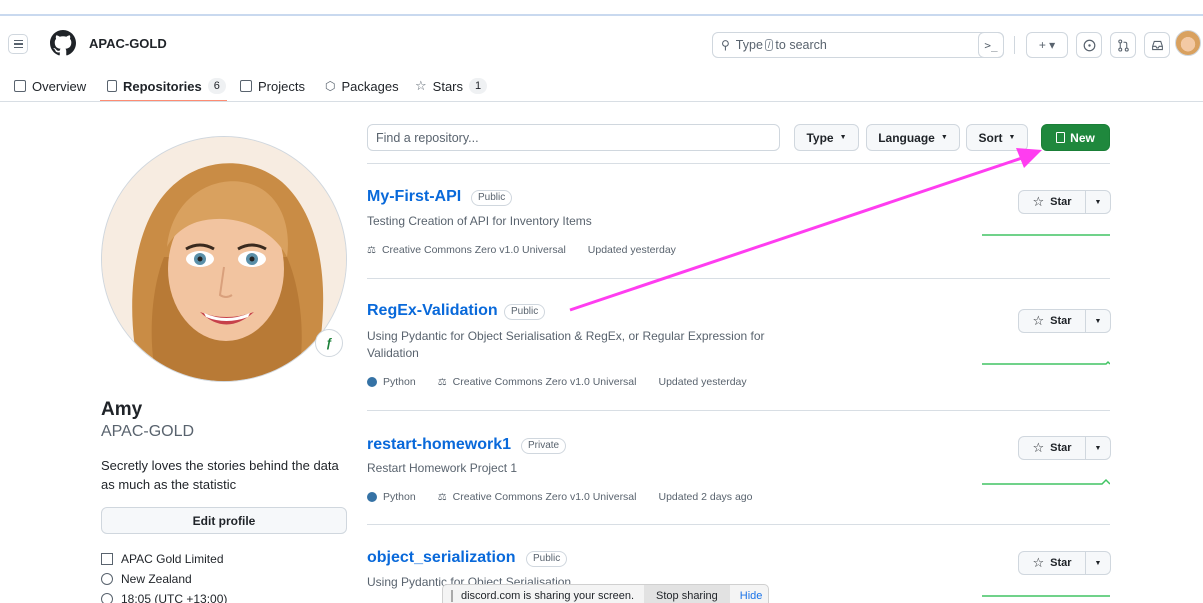 The height and width of the screenshot is (603, 1203). I want to click on tab-label: Packages, so click(370, 86).